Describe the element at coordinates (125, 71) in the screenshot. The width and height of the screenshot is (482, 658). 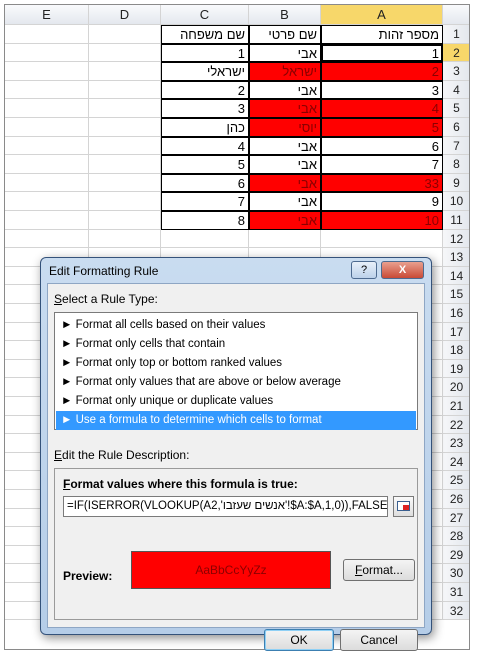
I see `cell-D3` at that location.